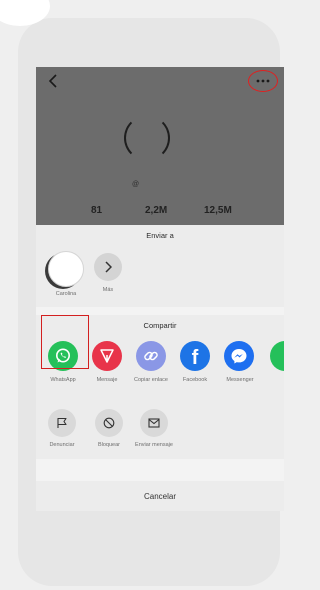 The height and width of the screenshot is (590, 320). What do you see at coordinates (239, 356) in the screenshot?
I see `messenger-icon` at bounding box center [239, 356].